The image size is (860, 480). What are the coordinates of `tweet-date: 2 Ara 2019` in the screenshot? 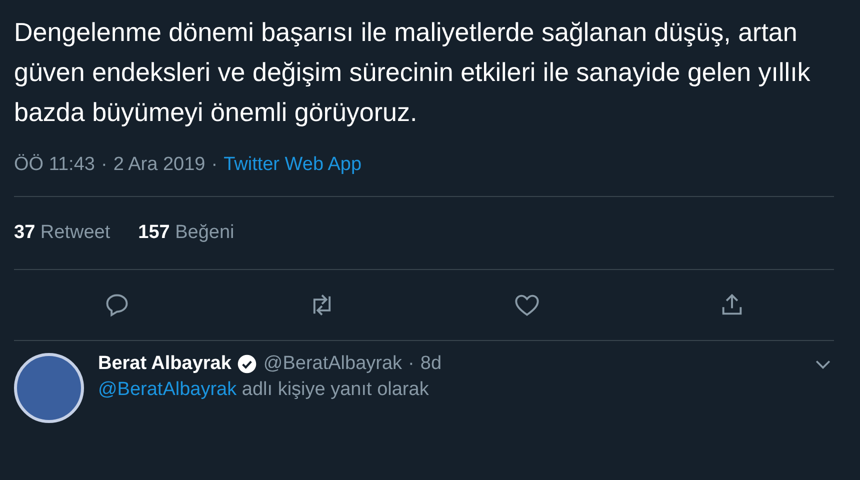 It's located at (159, 165).